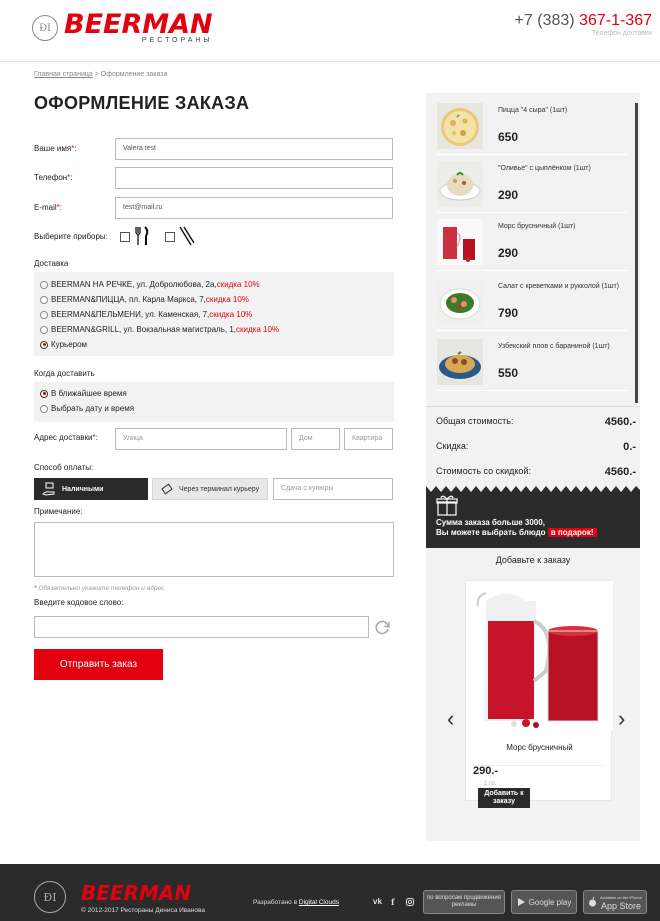  What do you see at coordinates (48, 489) in the screenshot?
I see `cash-hand-icon` at bounding box center [48, 489].